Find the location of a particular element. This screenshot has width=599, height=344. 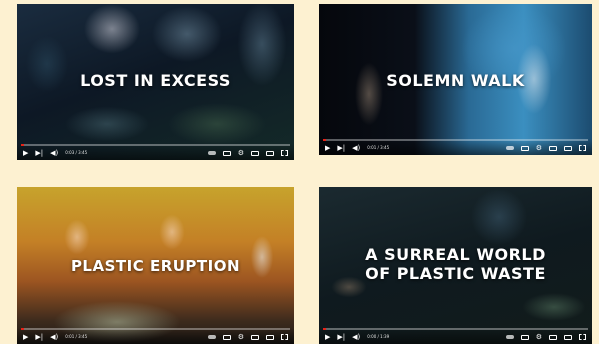

time-display: 0:03 / 3:45 is located at coordinates (76, 152).